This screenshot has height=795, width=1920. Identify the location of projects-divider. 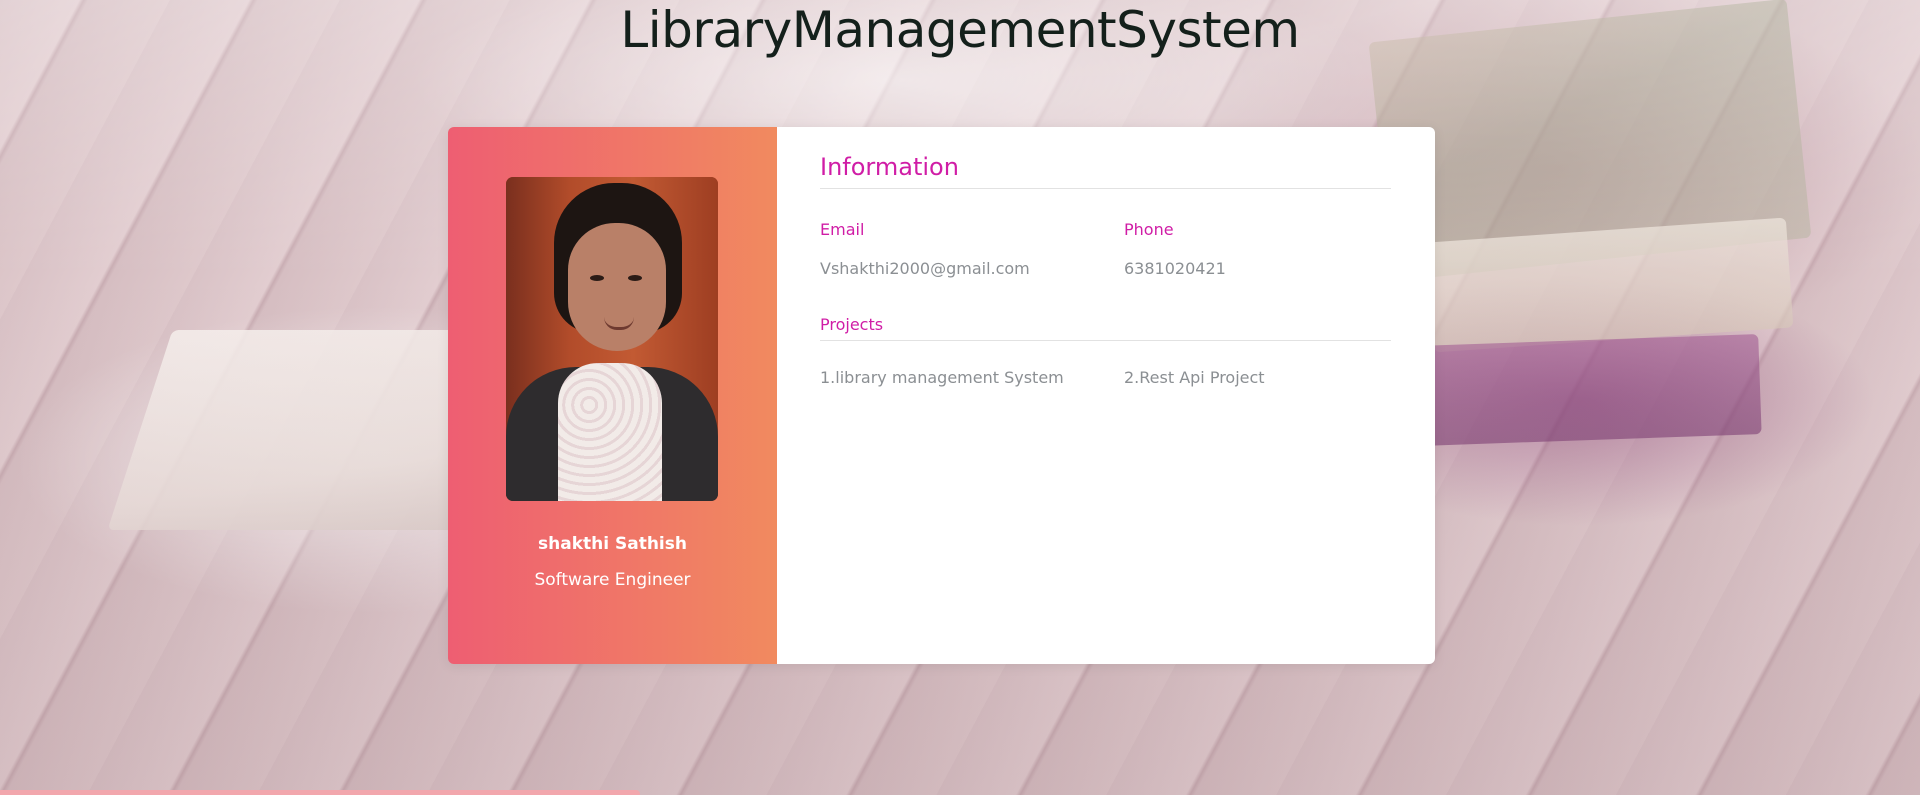
(1105, 340).